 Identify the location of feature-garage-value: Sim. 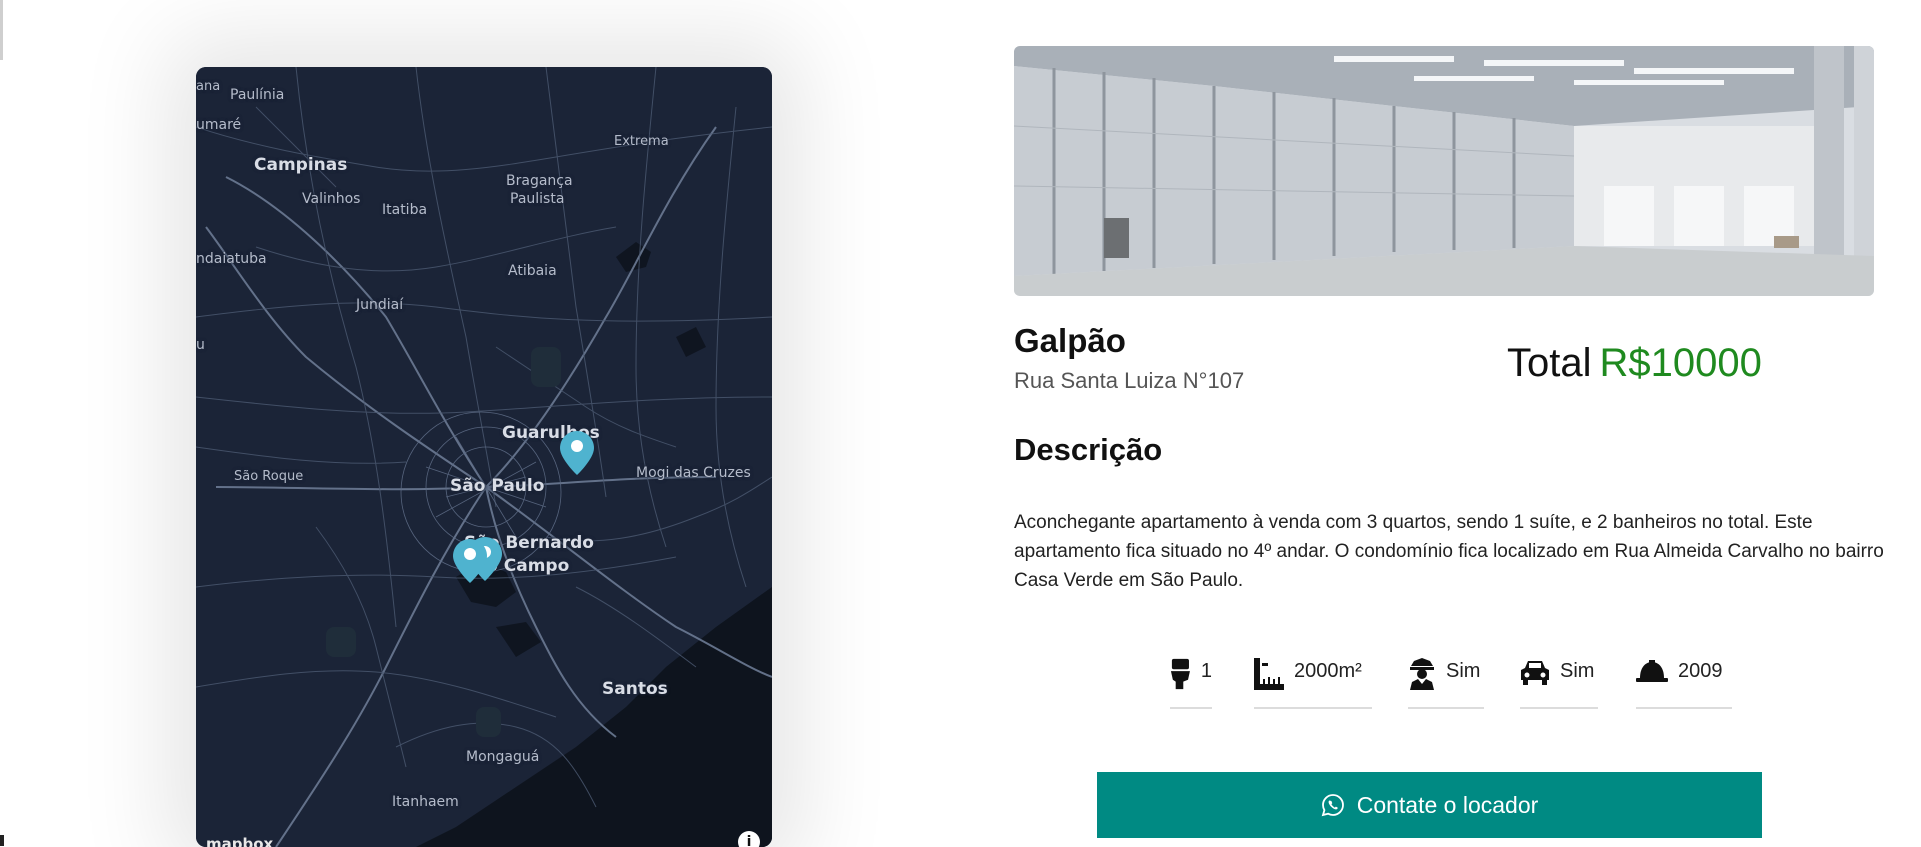
(1577, 671).